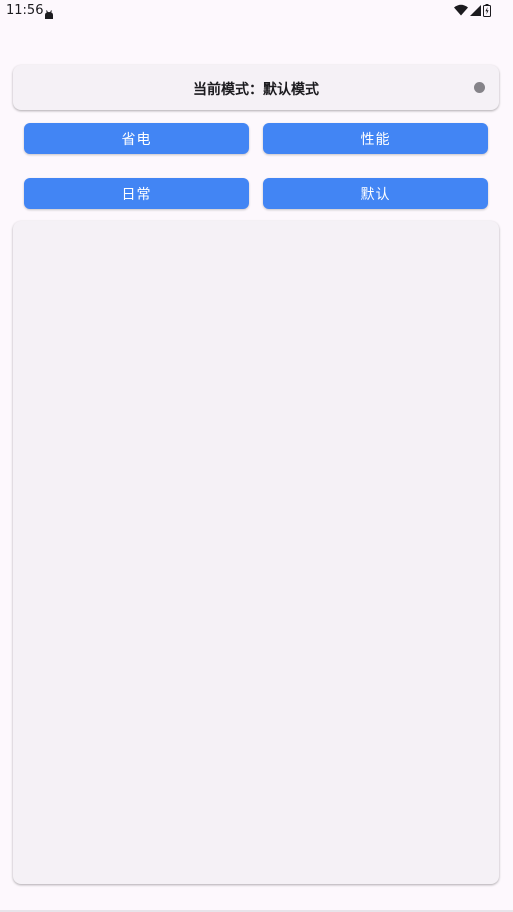 The image size is (513, 912). Describe the element at coordinates (49, 12) in the screenshot. I see `android-notification-icon` at that location.